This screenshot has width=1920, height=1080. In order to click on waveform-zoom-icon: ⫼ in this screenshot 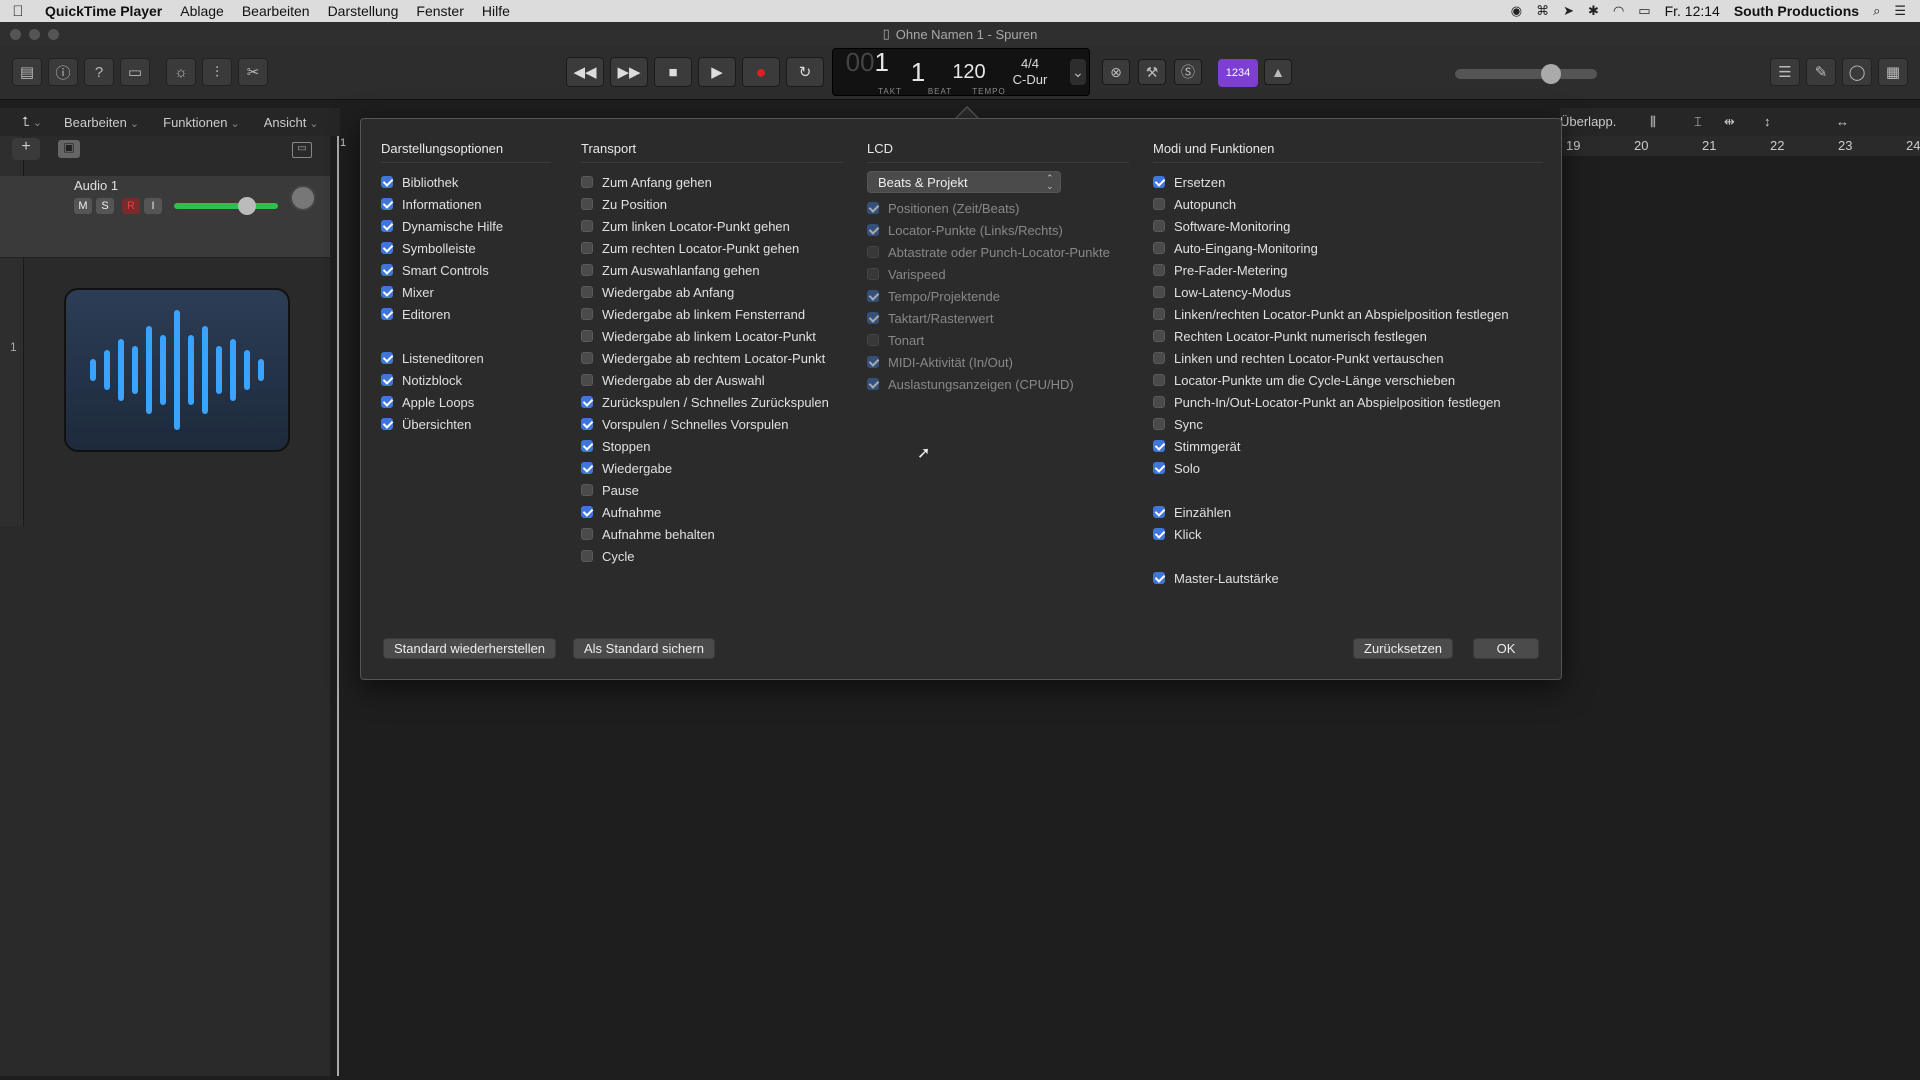, I will do `click(1653, 122)`.